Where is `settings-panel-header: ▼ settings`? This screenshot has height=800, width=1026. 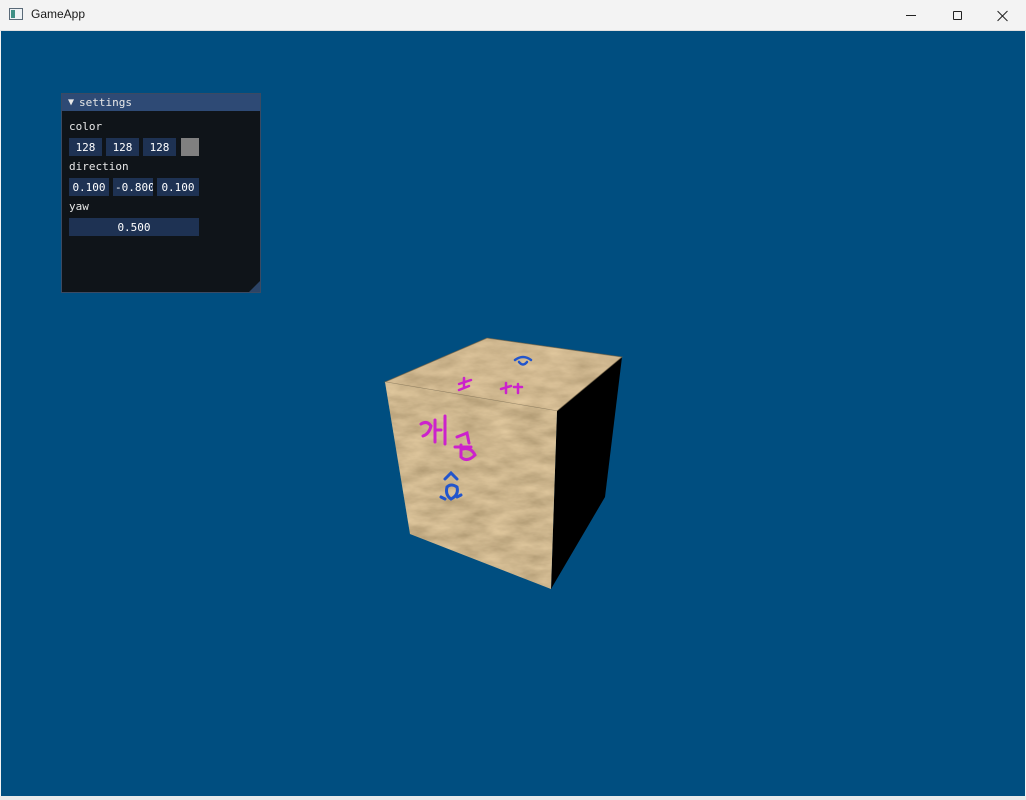
settings-panel-header: ▼ settings is located at coordinates (161, 102).